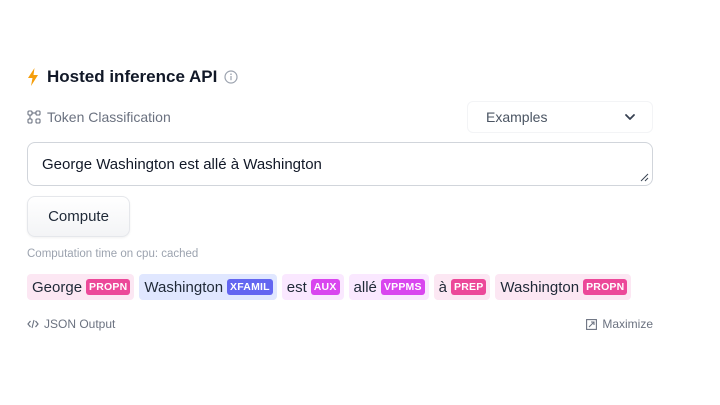 This screenshot has height=405, width=720. I want to click on resize-handle-icon, so click(644, 177).